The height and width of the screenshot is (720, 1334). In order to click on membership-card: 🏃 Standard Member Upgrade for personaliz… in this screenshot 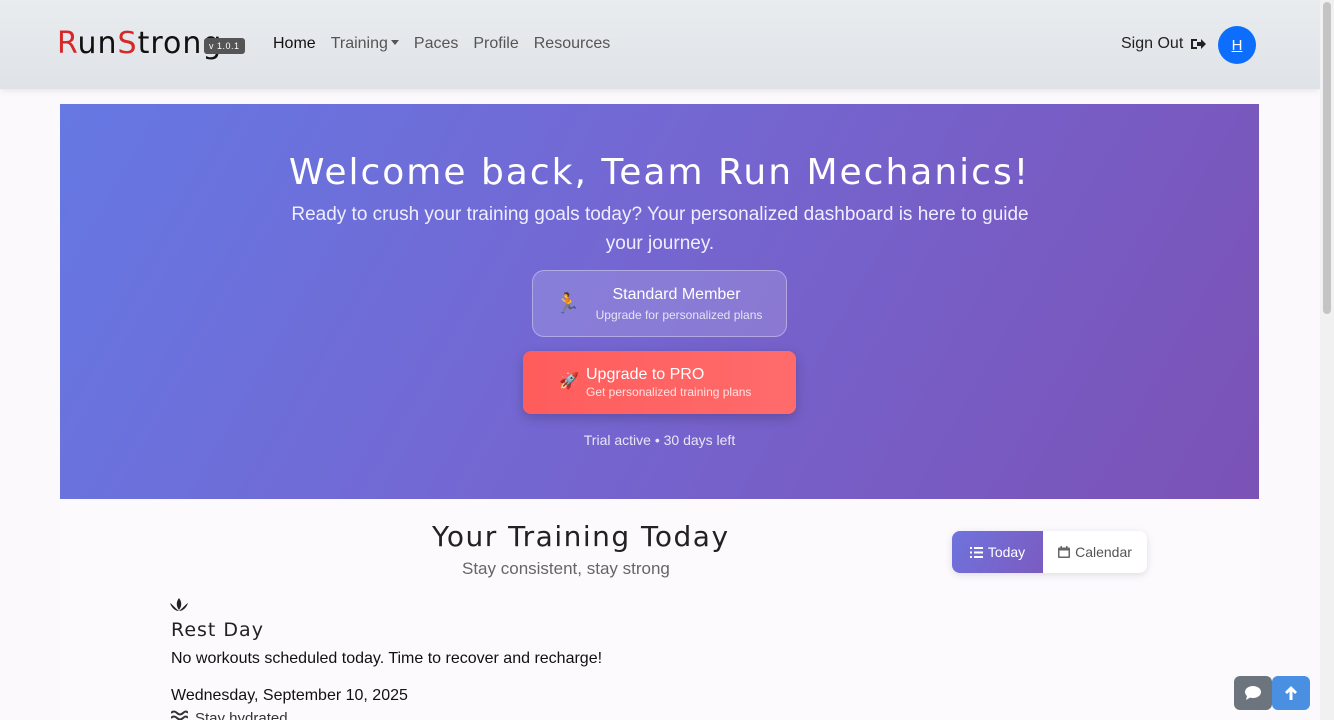, I will do `click(659, 303)`.